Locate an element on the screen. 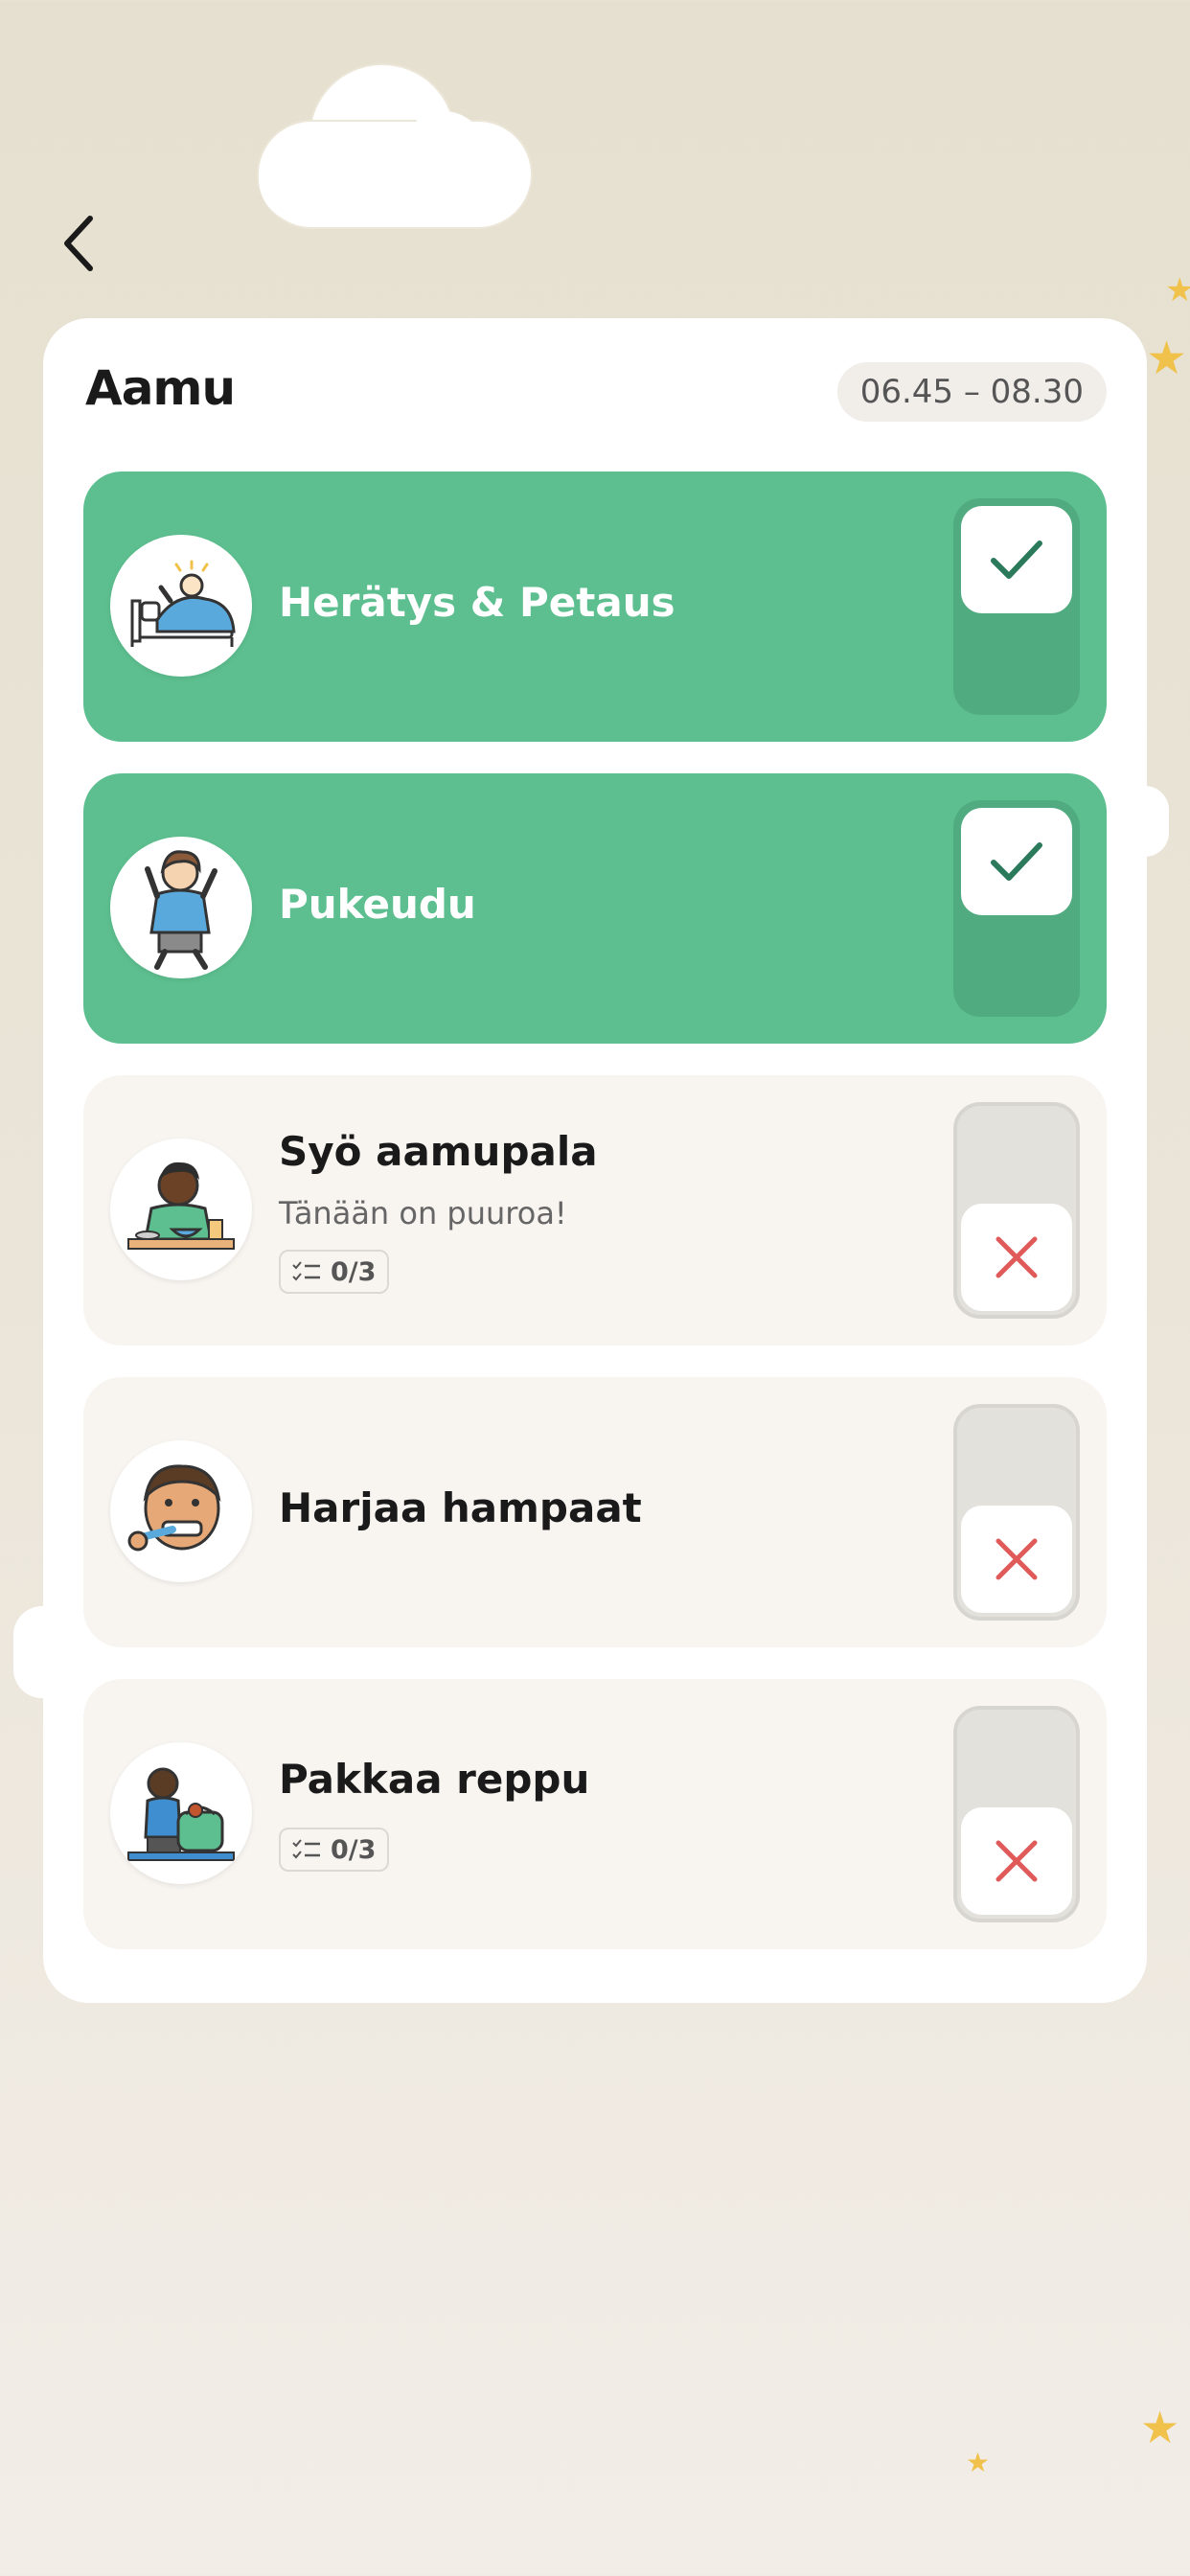 This screenshot has height=2576, width=1190. task-card-pack-backpack: Pakkaa reppu 0/3 is located at coordinates (595, 1814).